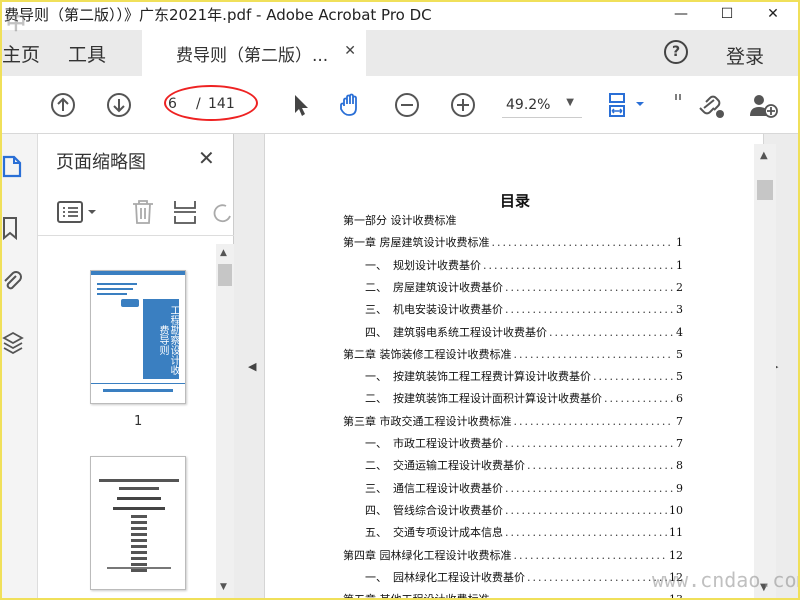 The width and height of the screenshot is (800, 600). I want to click on toc-entry-number: 四、, so click(376, 510).